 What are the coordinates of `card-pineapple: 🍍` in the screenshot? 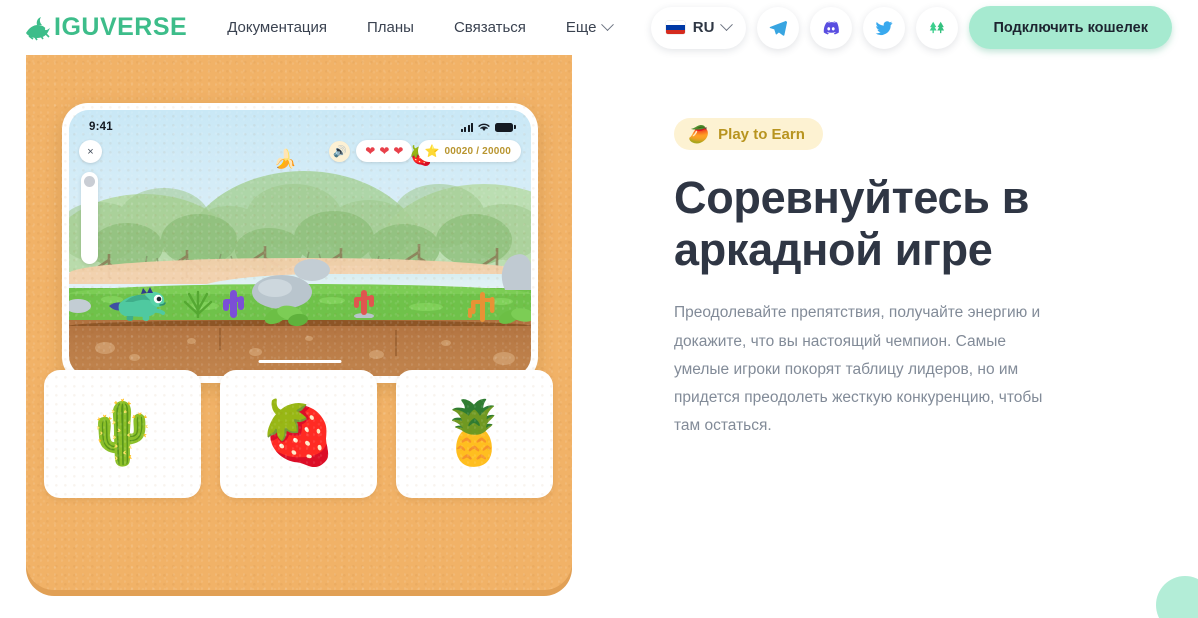 It's located at (474, 434).